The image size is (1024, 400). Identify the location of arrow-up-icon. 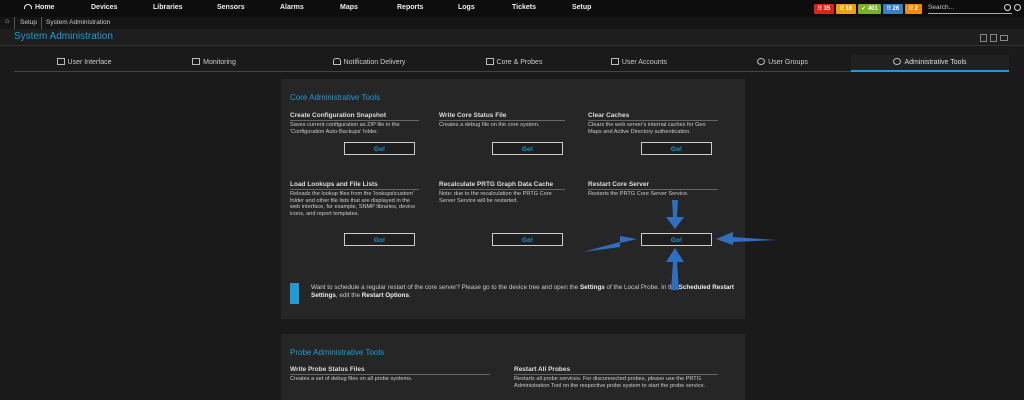
(675, 269).